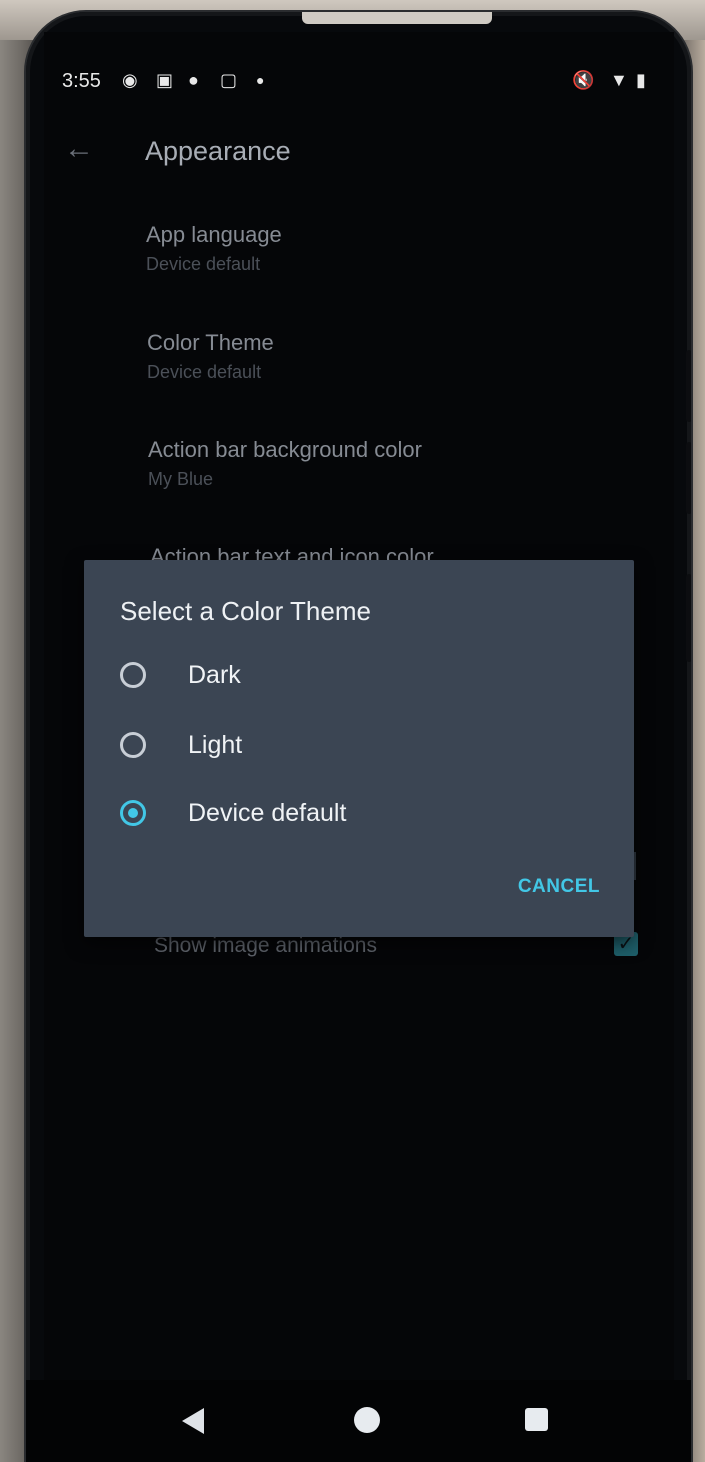  I want to click on dialog-title: Select a Color Theme, so click(245, 611).